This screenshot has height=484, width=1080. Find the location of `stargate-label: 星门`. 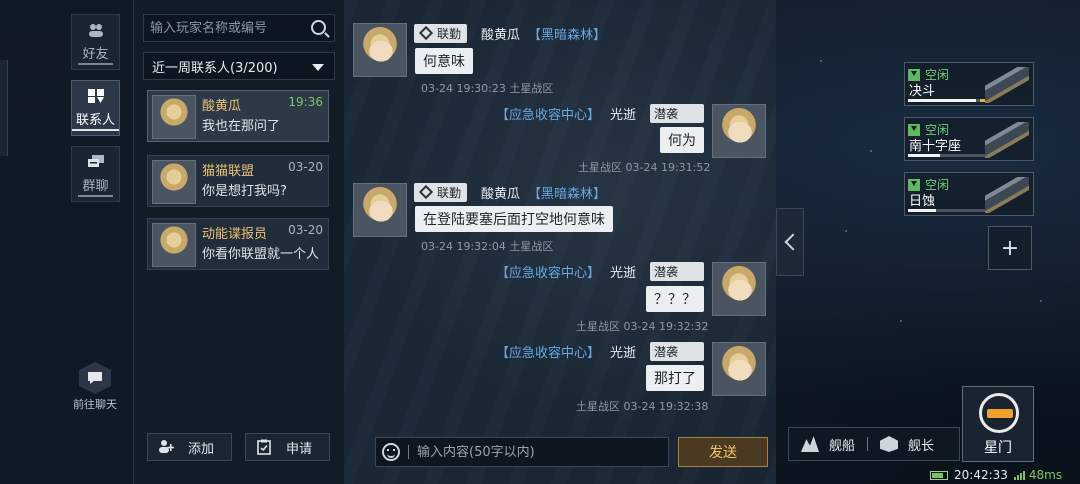

stargate-label: 星门 is located at coordinates (998, 448).